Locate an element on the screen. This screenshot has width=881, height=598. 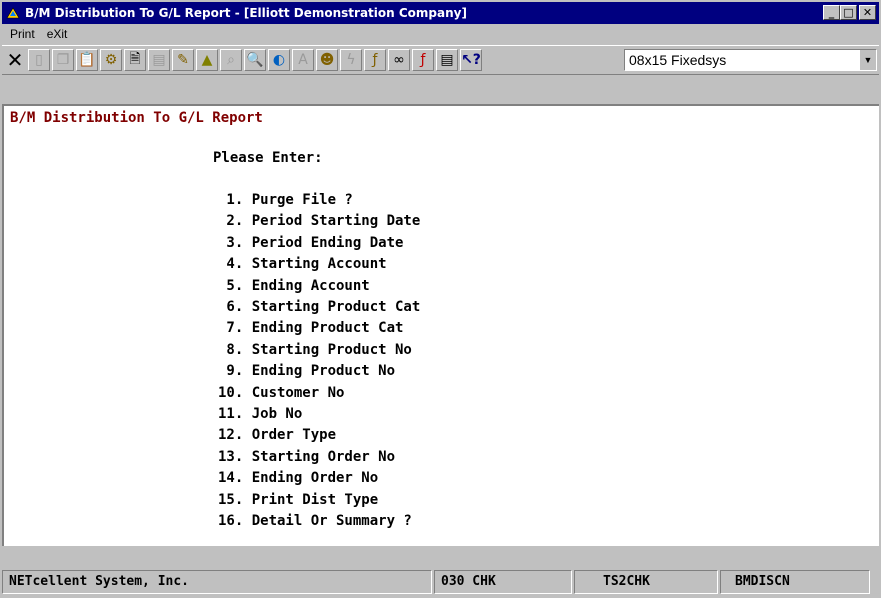
edit-document-icon: ✎ is located at coordinates (183, 60).